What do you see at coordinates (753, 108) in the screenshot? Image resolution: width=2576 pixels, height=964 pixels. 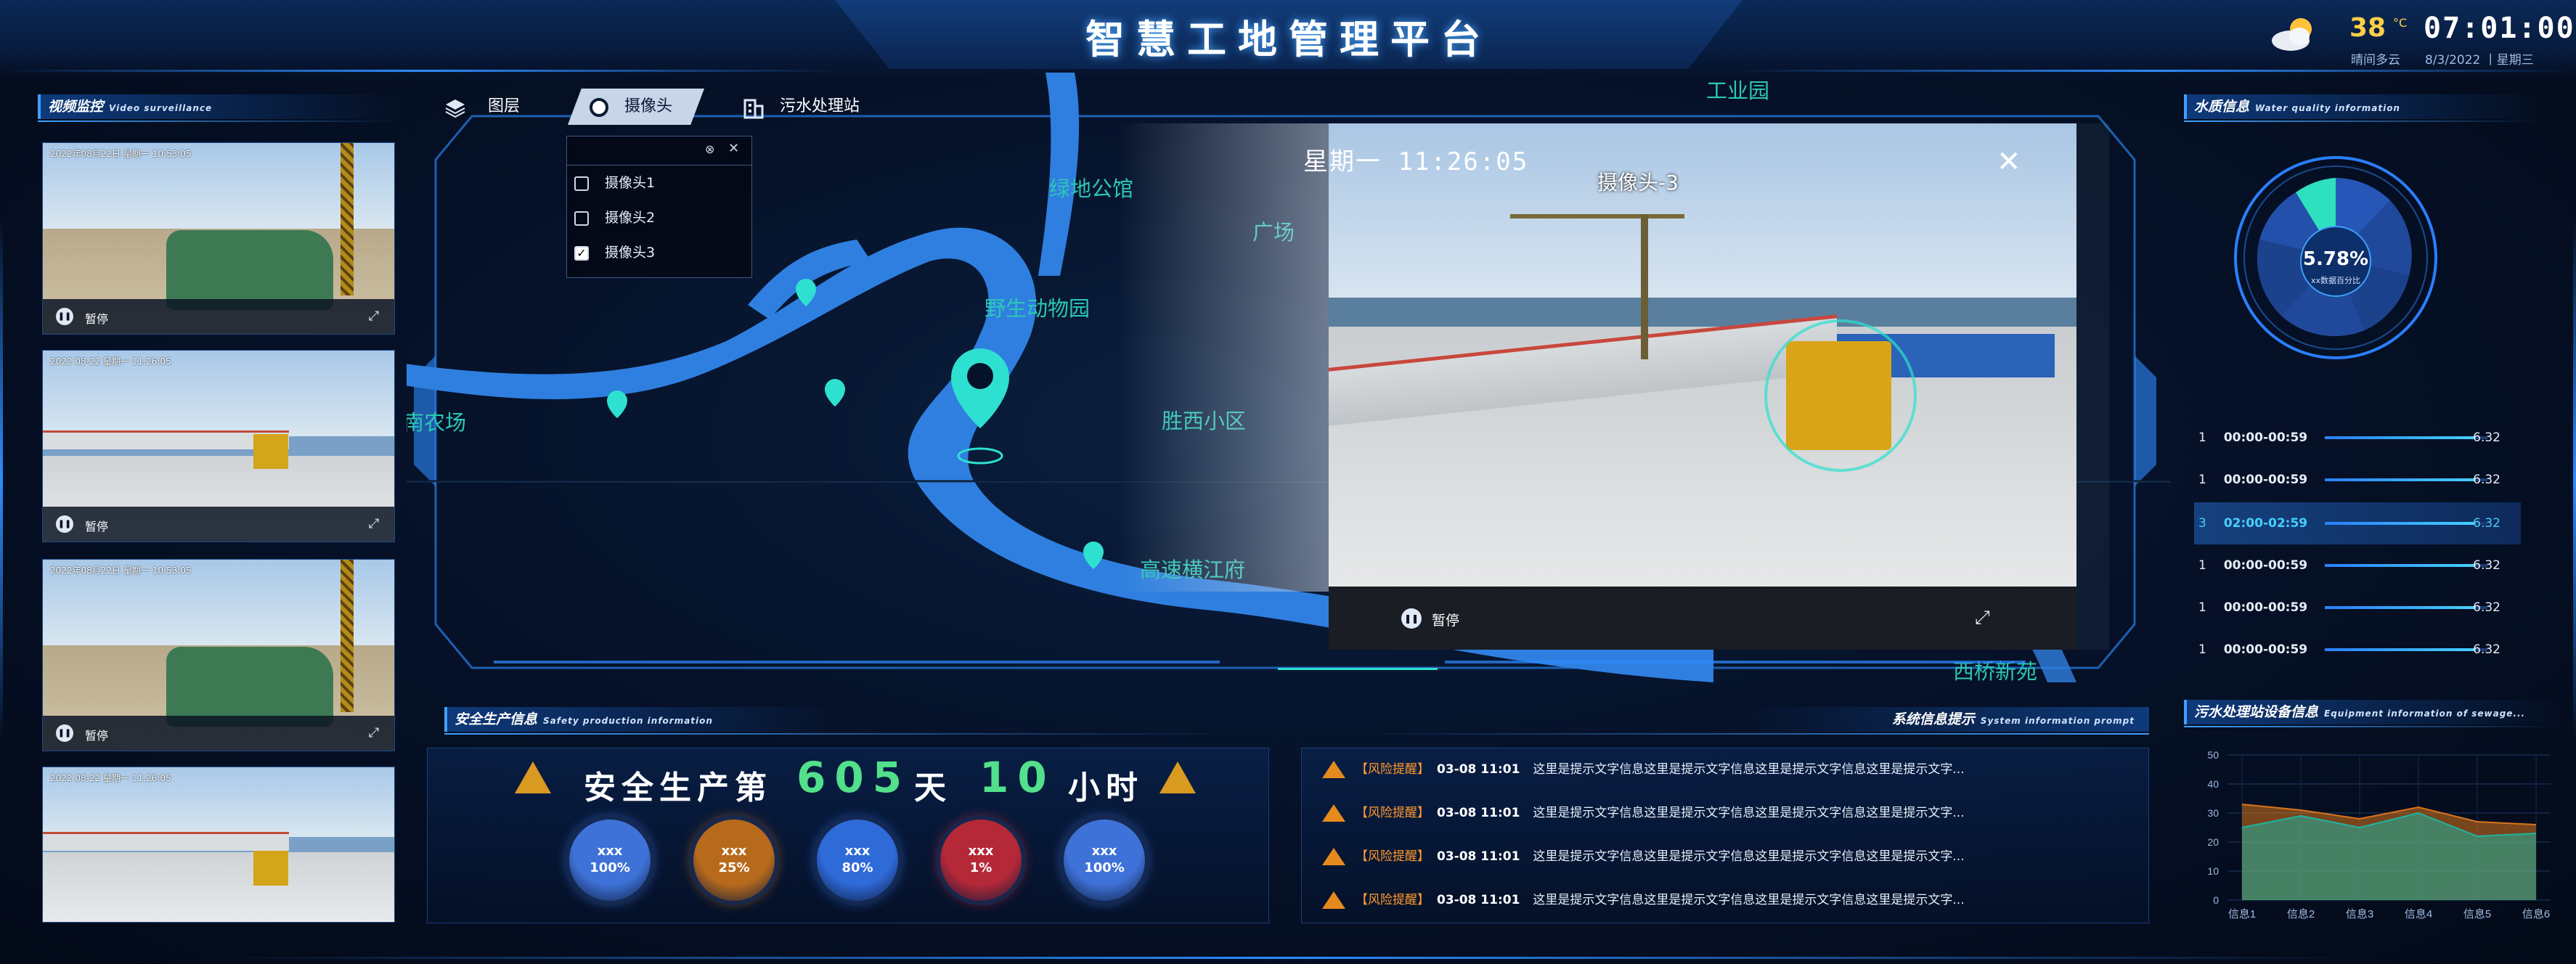 I see `building-icon` at bounding box center [753, 108].